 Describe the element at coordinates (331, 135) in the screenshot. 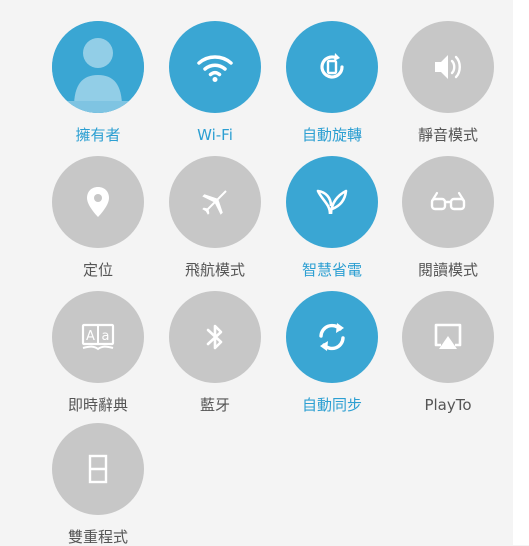

I see `tile-auto-rotate-label: 自動旋轉` at that location.